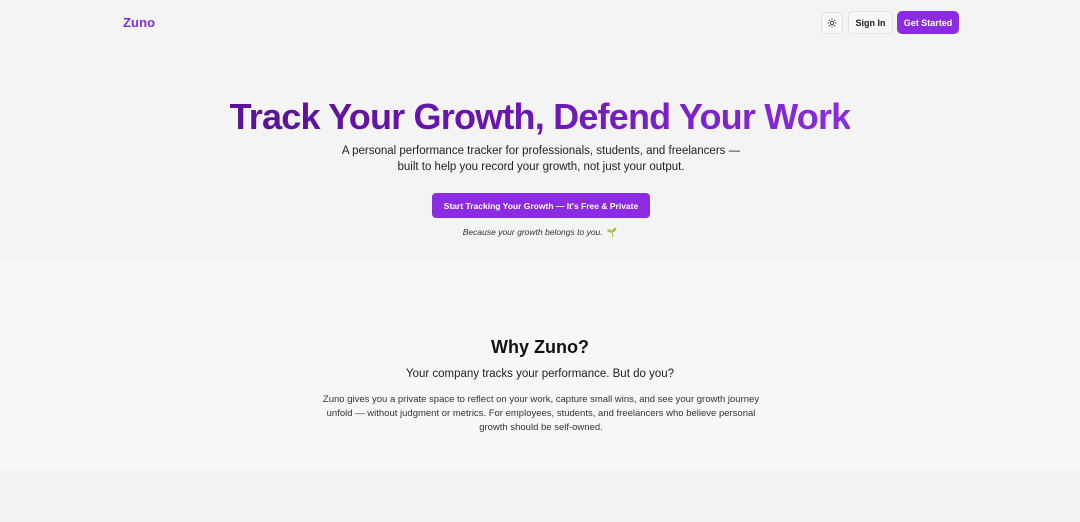  I want to click on sun-icon, so click(832, 23).